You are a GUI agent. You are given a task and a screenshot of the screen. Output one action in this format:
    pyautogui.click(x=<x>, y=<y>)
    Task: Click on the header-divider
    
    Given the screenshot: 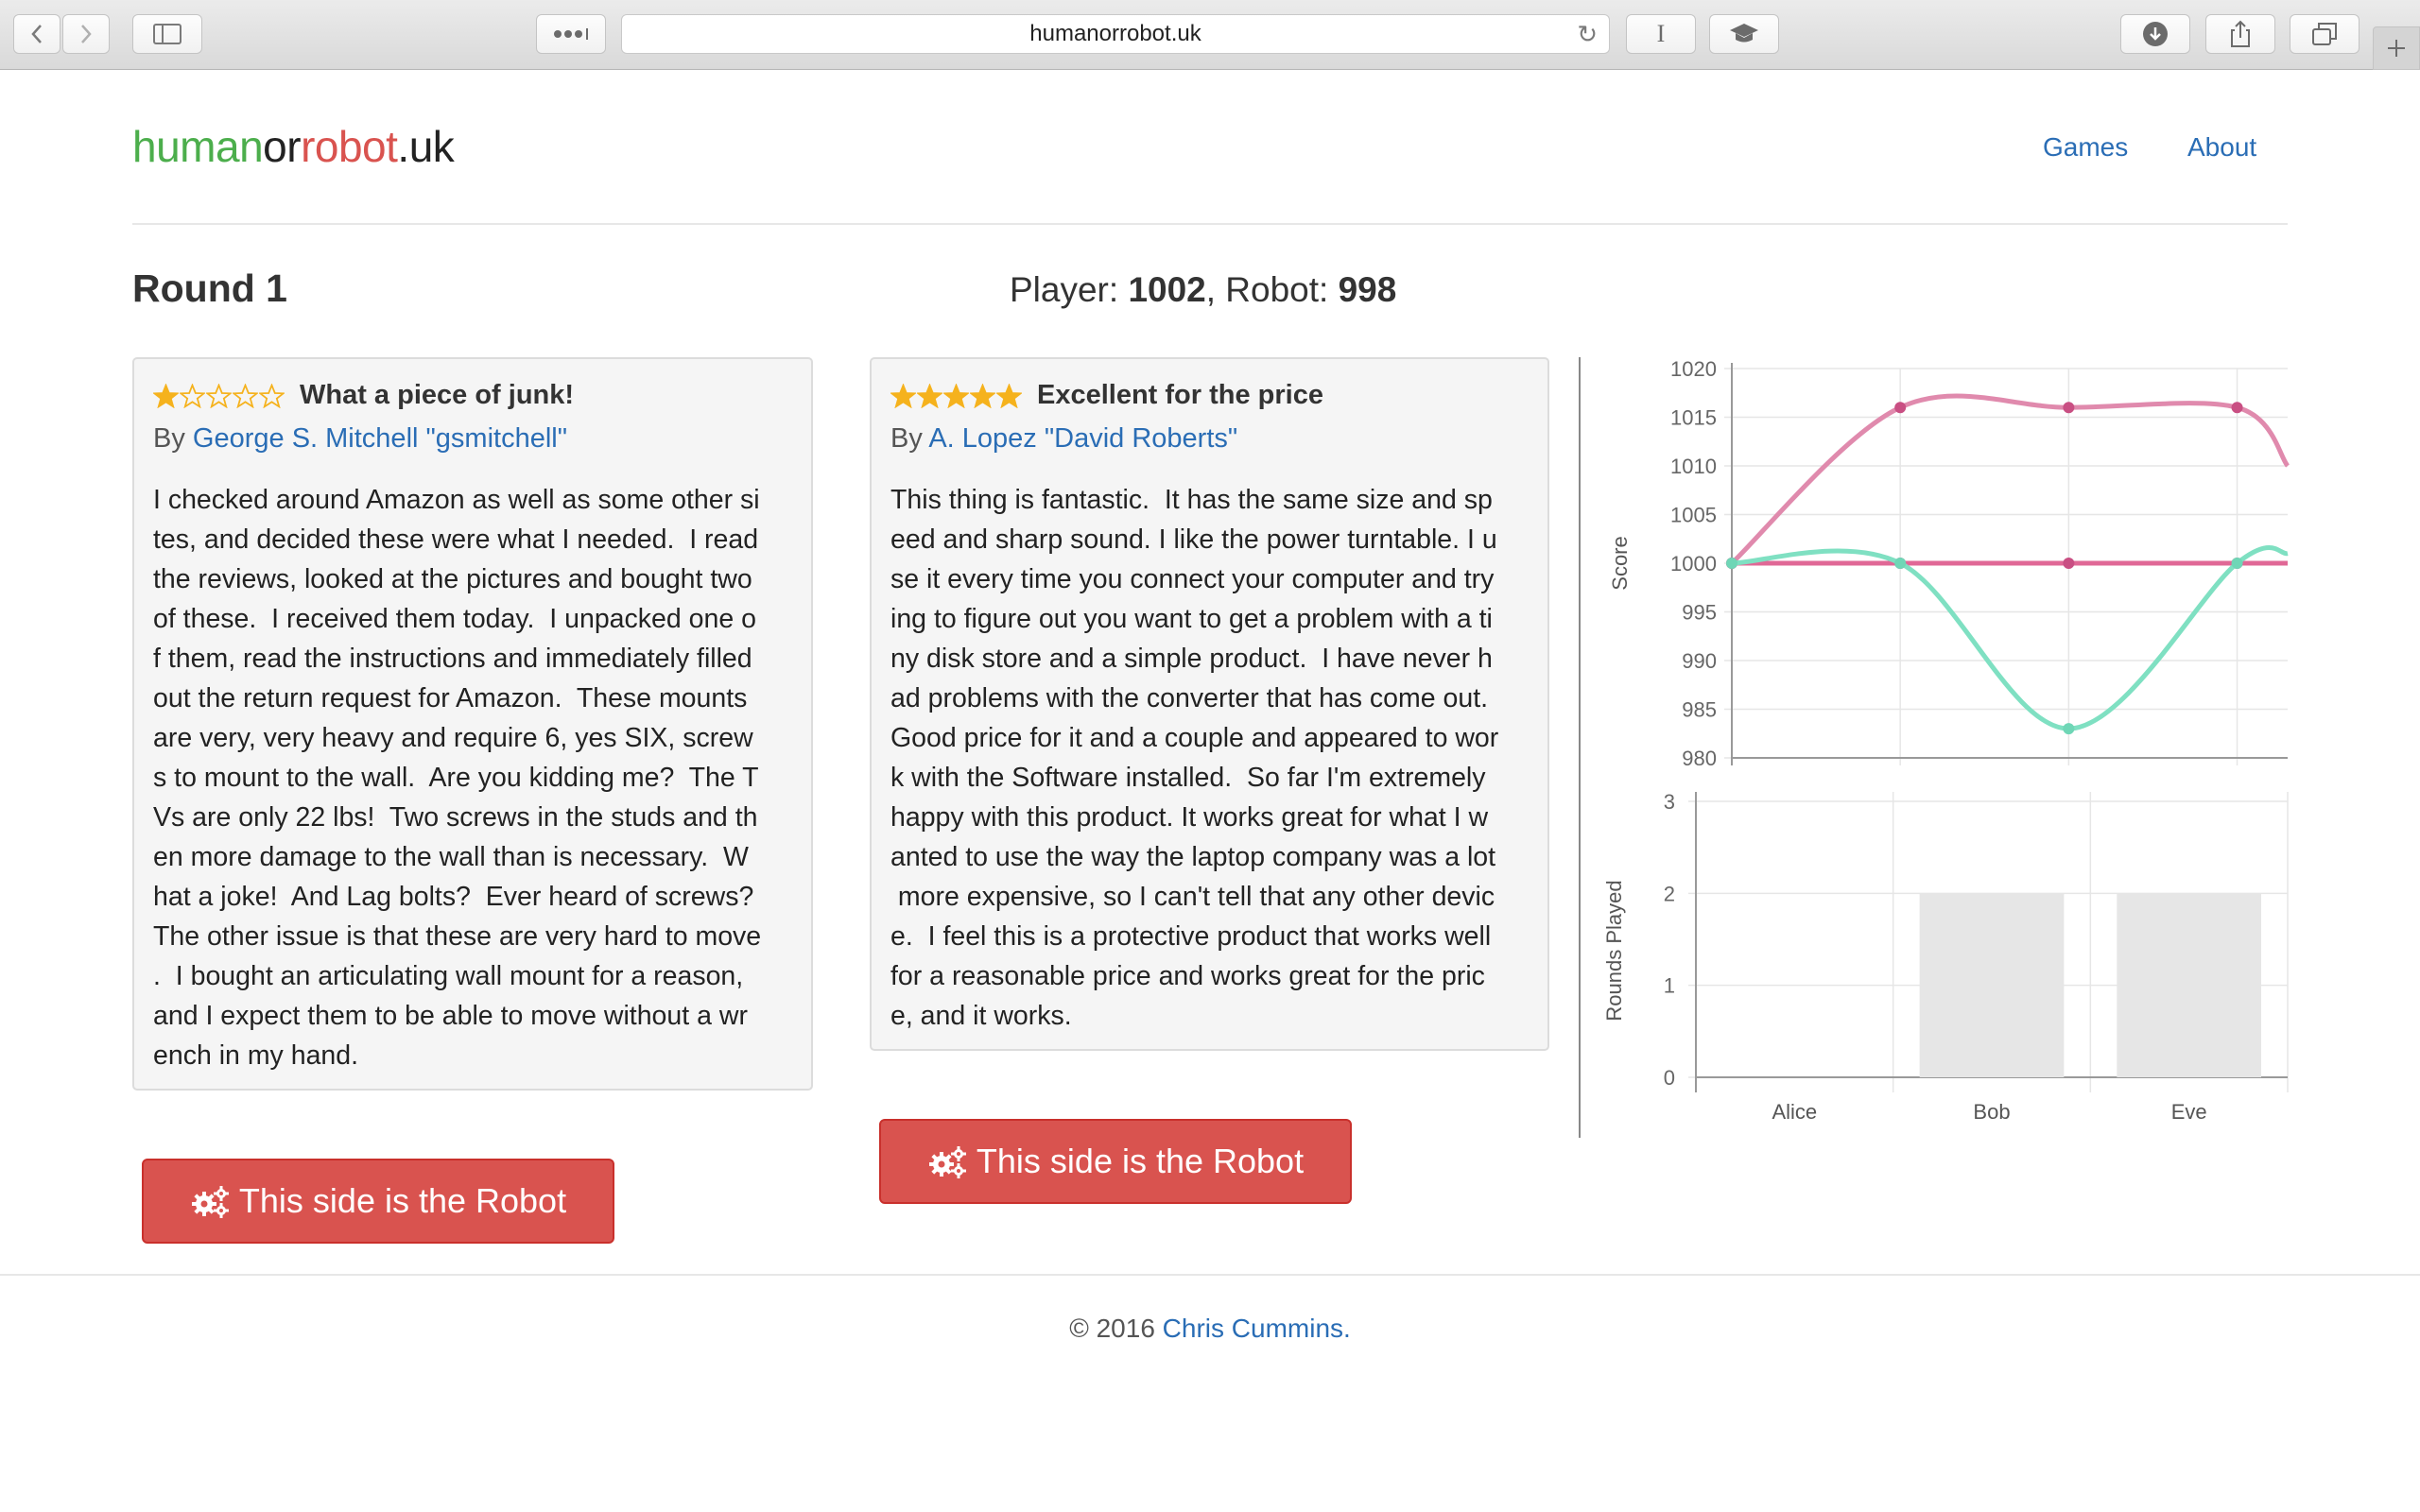 What is the action you would take?
    pyautogui.click(x=1210, y=224)
    